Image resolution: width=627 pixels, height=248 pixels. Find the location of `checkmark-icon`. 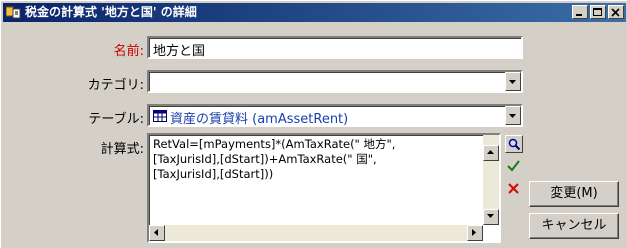

checkmark-icon is located at coordinates (513, 166).